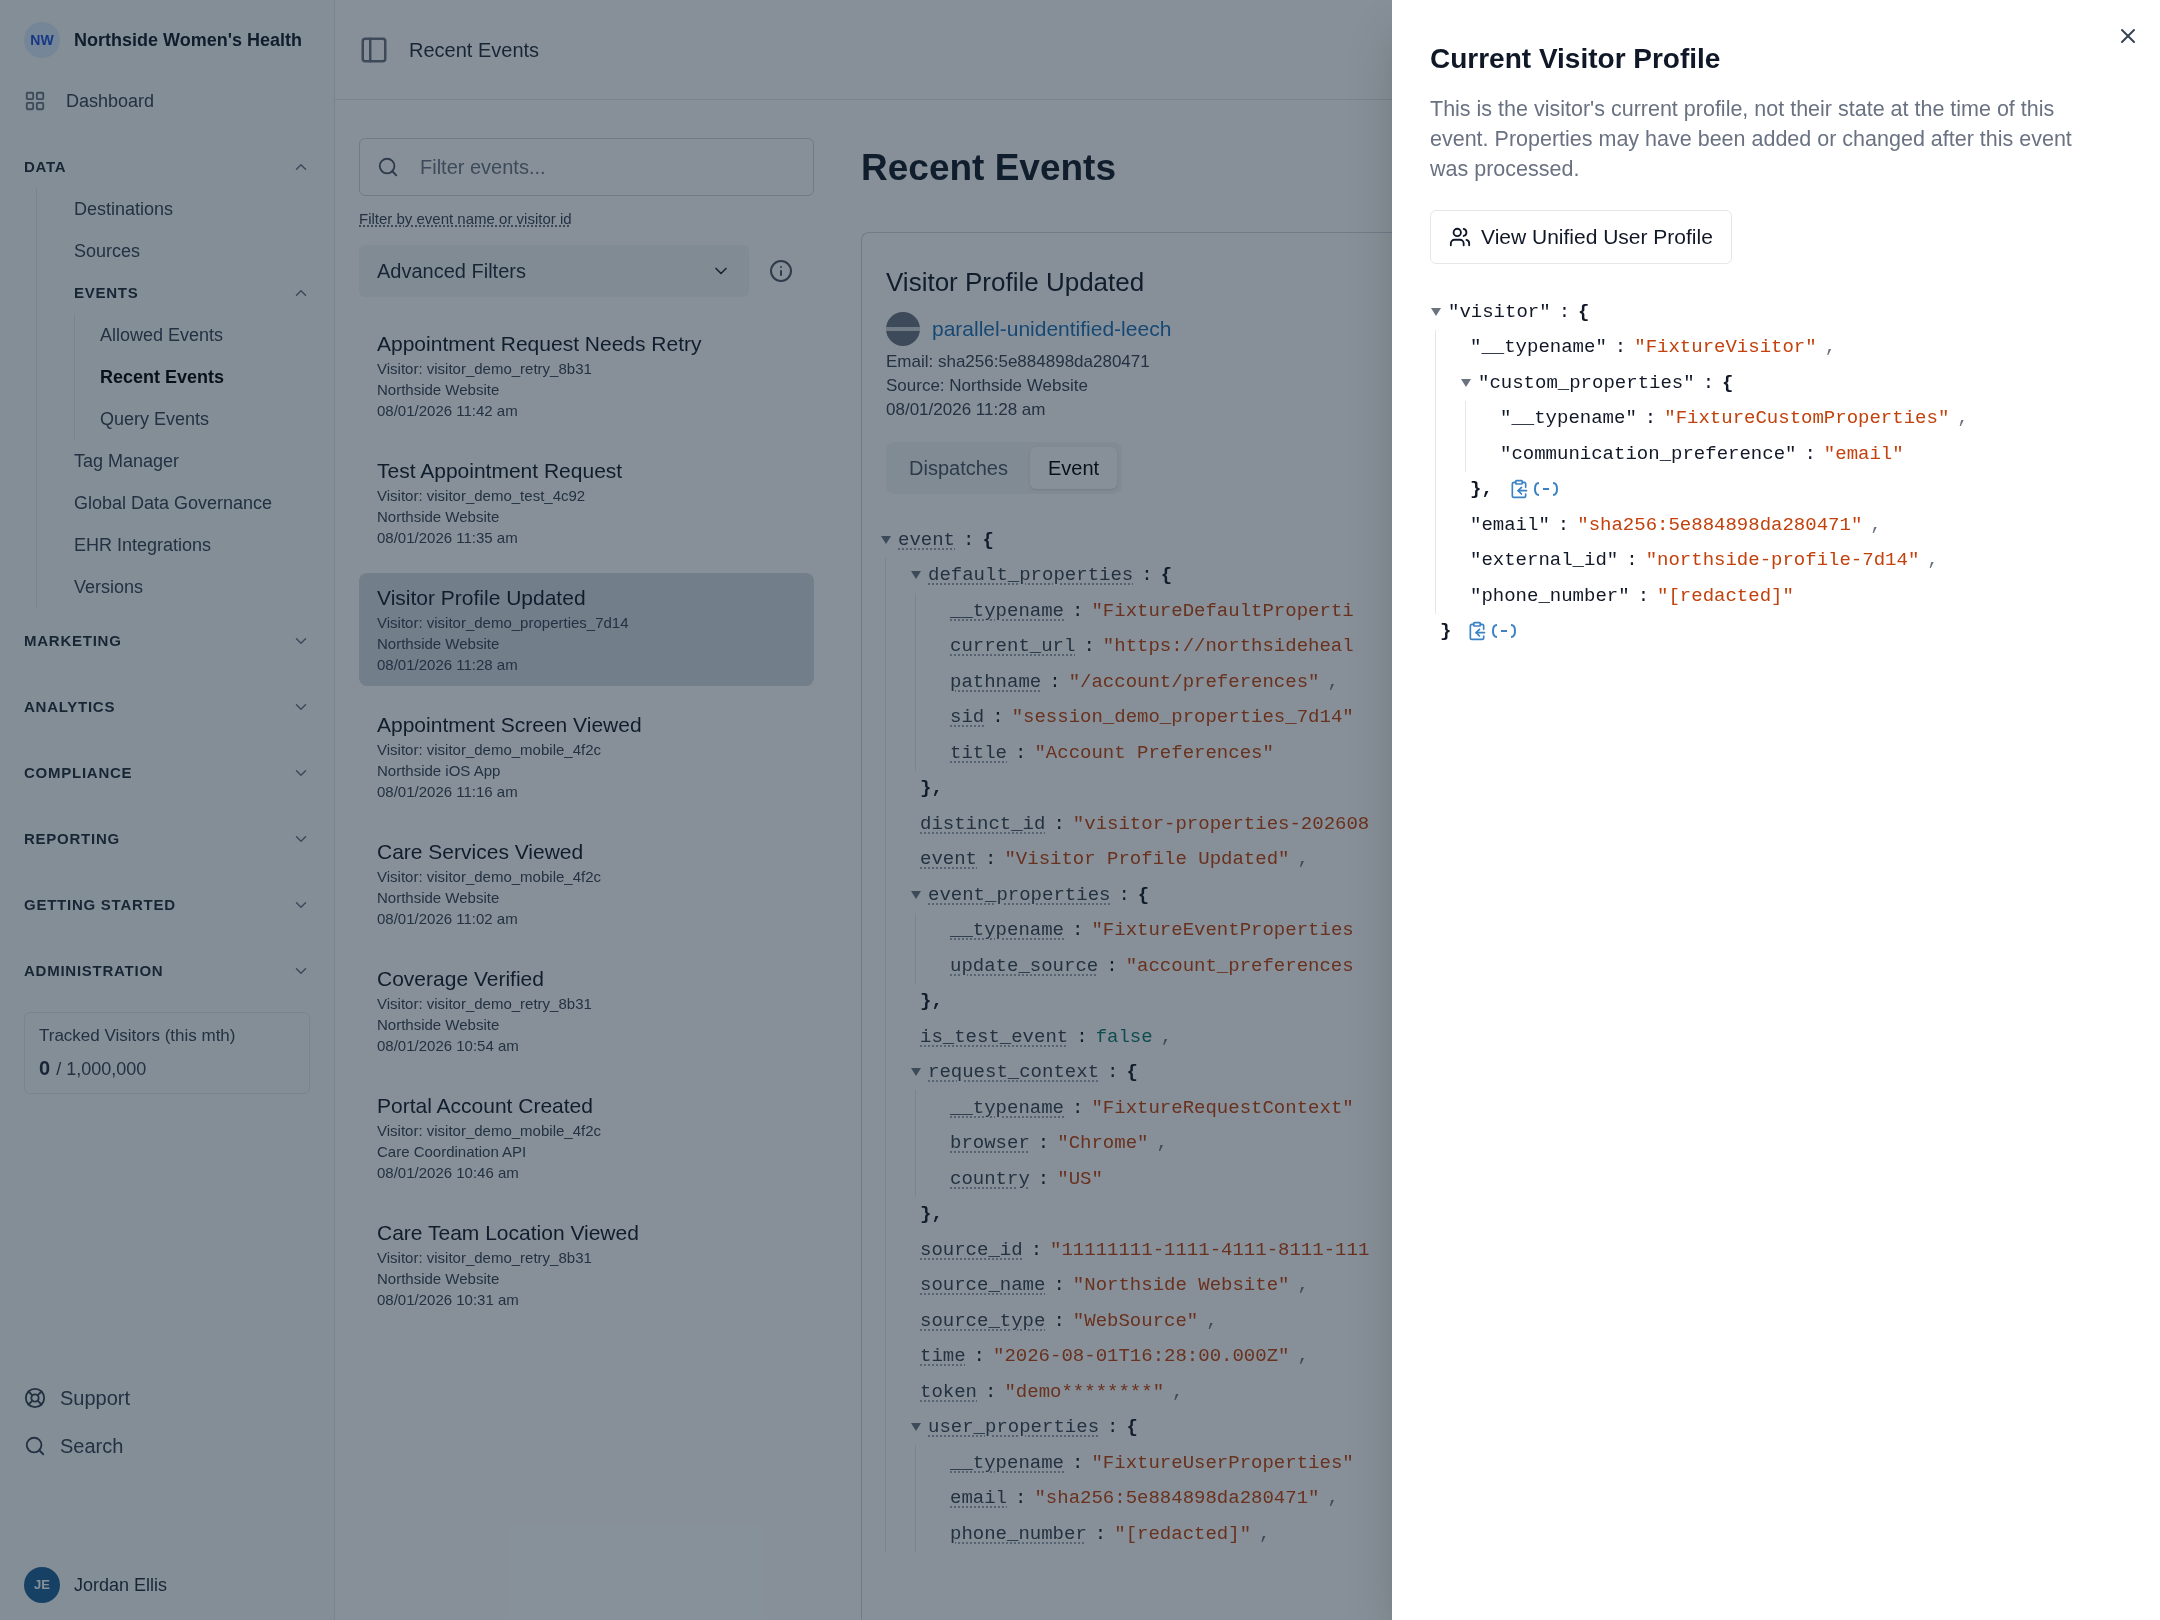  I want to click on section-header: REPORTING, so click(167, 839).